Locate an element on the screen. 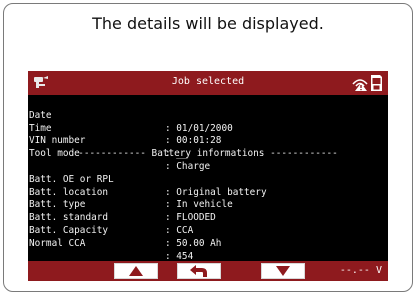  row-tool-mode: Tool mode : Charge is located at coordinates (208, 153).